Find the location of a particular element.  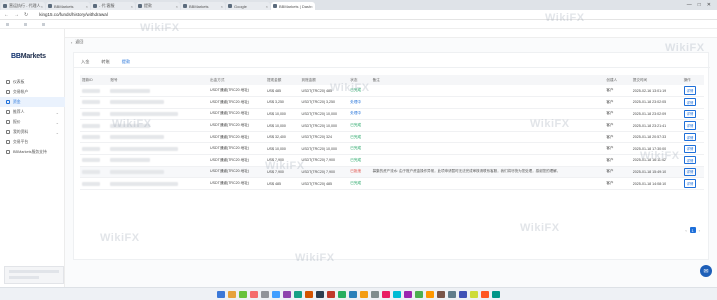

creator-cell: 客户 is located at coordinates (617, 91).